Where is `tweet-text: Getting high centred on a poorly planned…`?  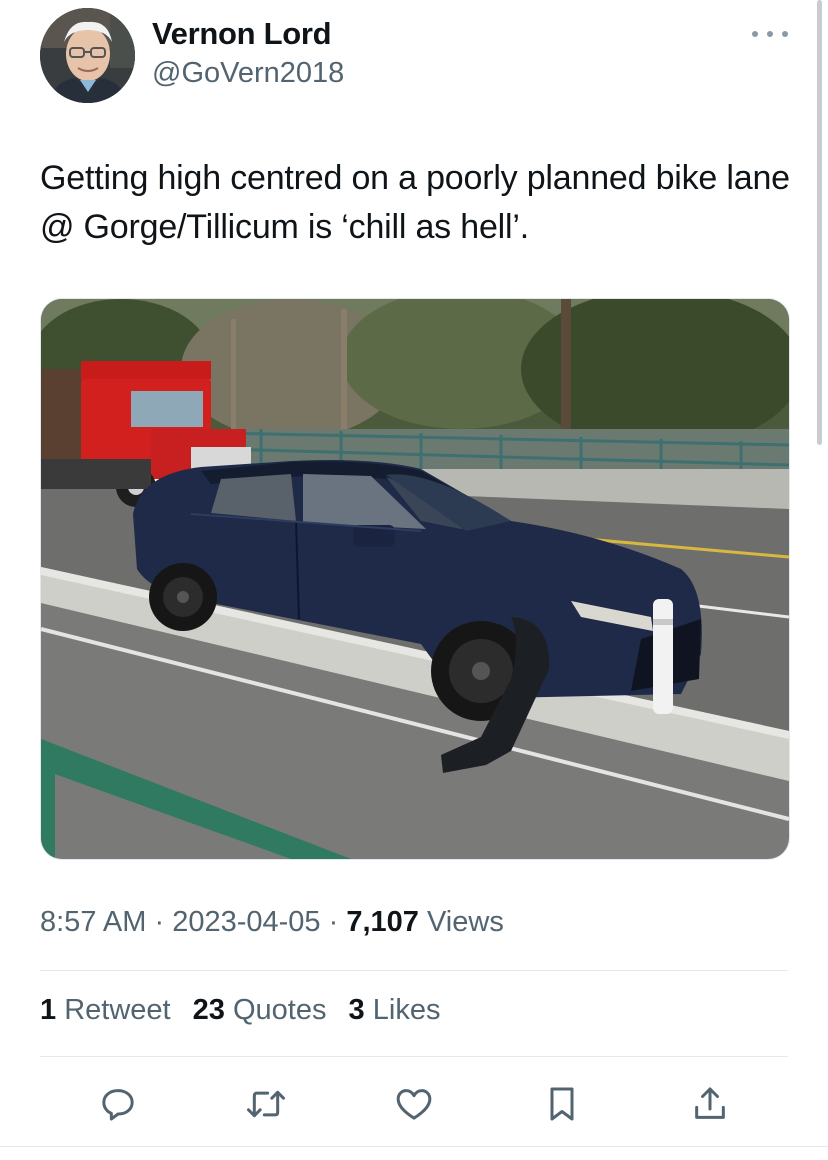 tweet-text: Getting high centred on a poorly planned… is located at coordinates (415, 202).